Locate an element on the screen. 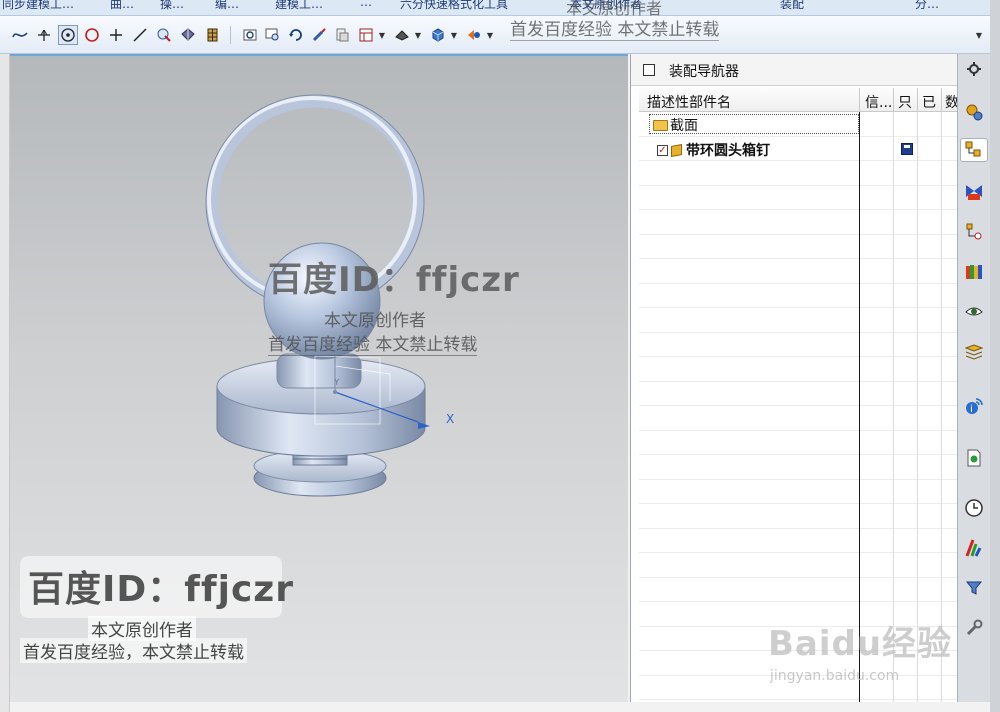 Image resolution: width=1000 pixels, height=712 pixels. cube-view-icon is located at coordinates (188, 35).